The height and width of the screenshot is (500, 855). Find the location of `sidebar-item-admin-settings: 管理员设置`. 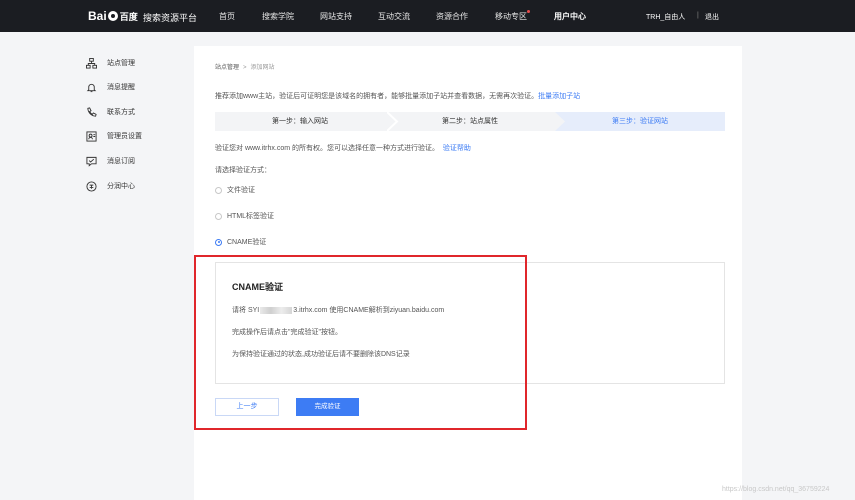

sidebar-item-admin-settings: 管理员设置 is located at coordinates (114, 136).